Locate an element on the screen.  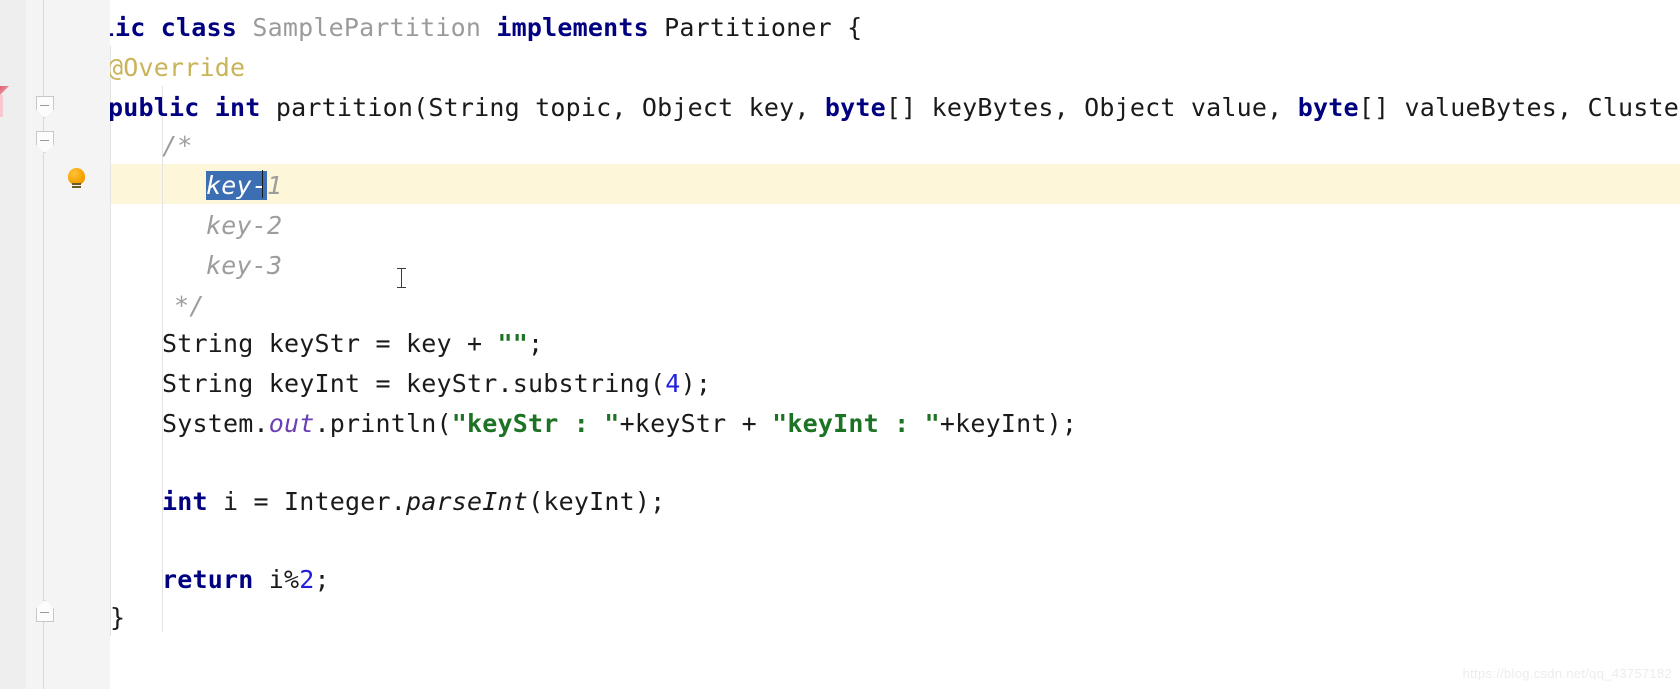
annotation-override: @Override is located at coordinates (178, 67).